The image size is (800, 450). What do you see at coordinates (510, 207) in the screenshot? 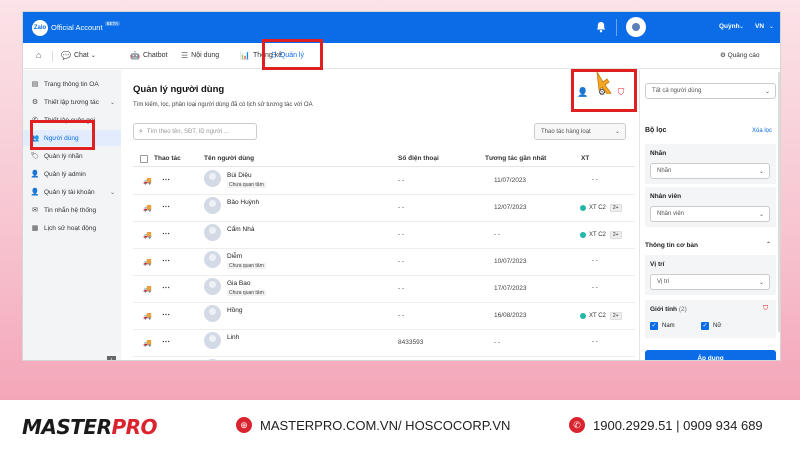
I see `last-interaction-cell: 12/07/2023` at bounding box center [510, 207].